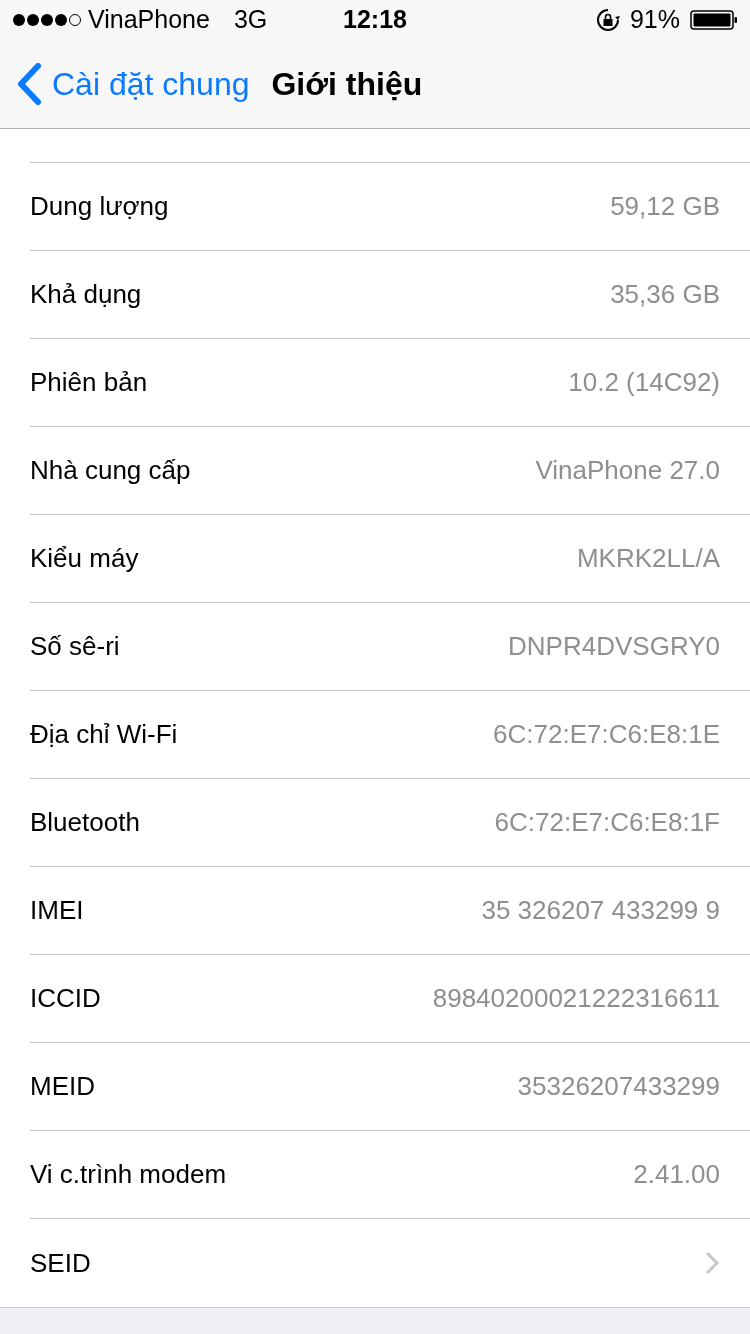 This screenshot has width=750, height=1334. What do you see at coordinates (47, 20) in the screenshot?
I see `signal-icon` at bounding box center [47, 20].